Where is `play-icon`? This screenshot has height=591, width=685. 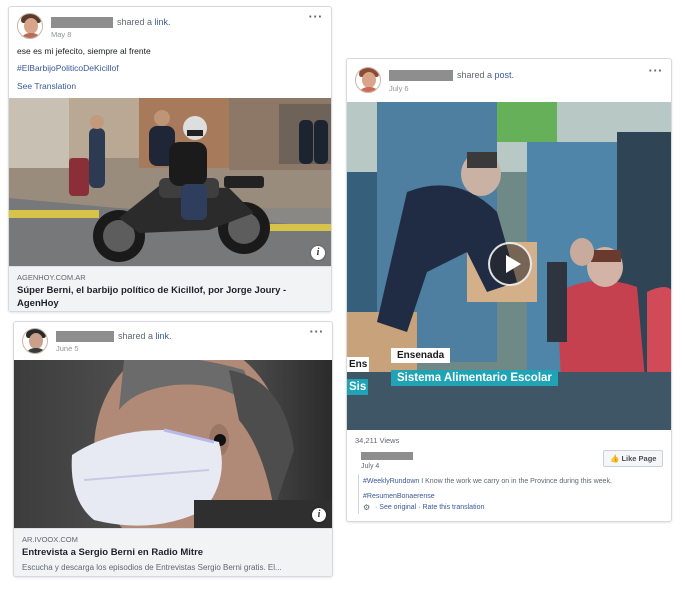
play-icon is located at coordinates (510, 264).